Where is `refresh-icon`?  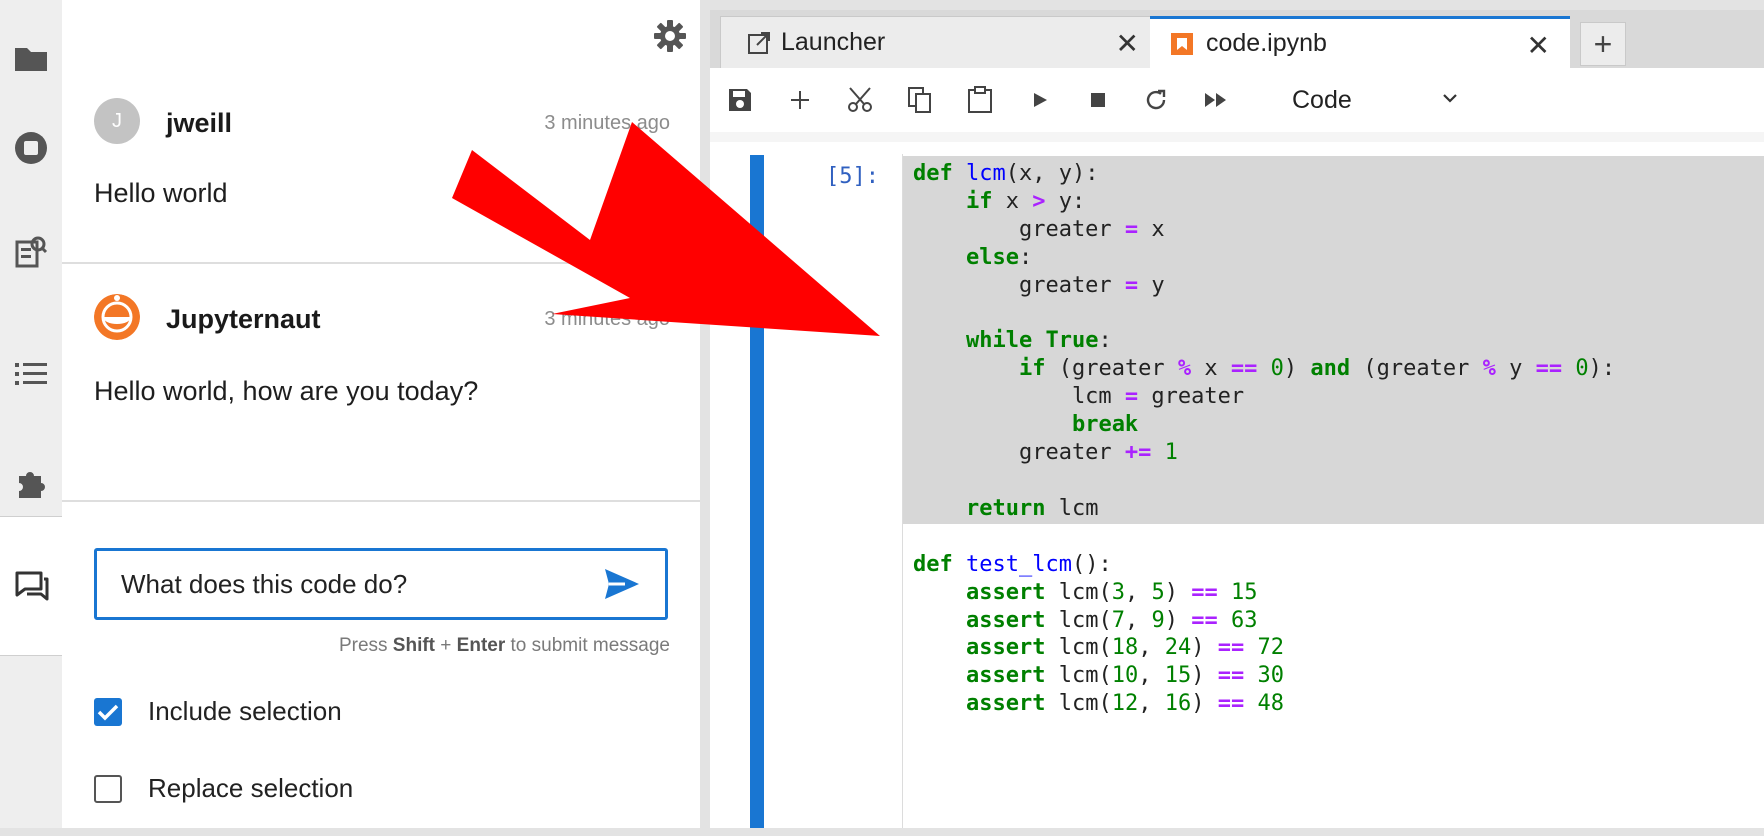 refresh-icon is located at coordinates (1156, 99).